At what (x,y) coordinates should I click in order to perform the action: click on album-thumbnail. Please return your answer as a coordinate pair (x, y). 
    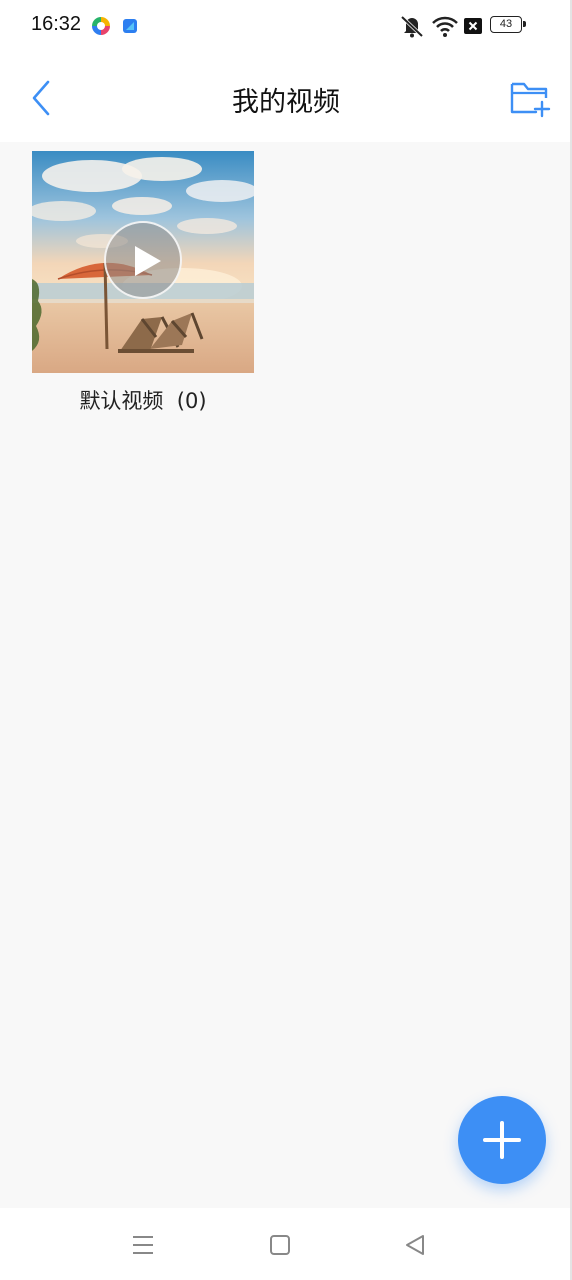
    Looking at the image, I should click on (143, 262).